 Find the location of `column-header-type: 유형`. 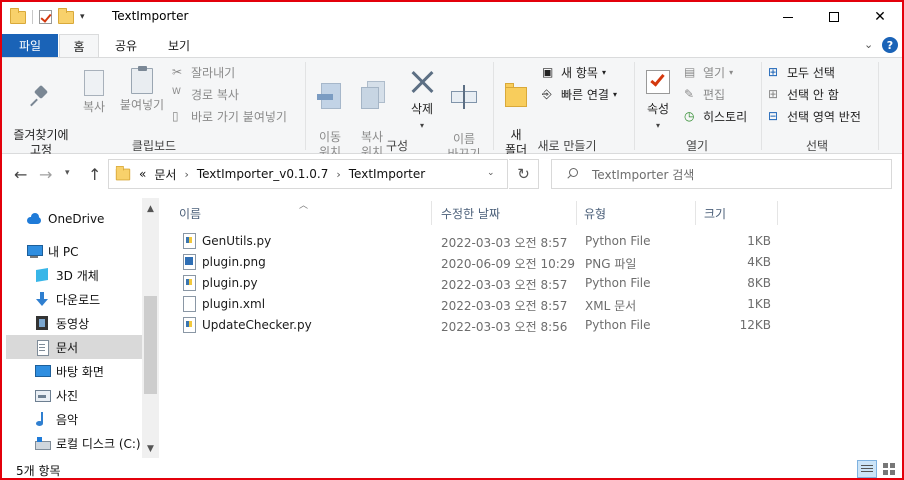

column-header-type: 유형 is located at coordinates (638, 213).